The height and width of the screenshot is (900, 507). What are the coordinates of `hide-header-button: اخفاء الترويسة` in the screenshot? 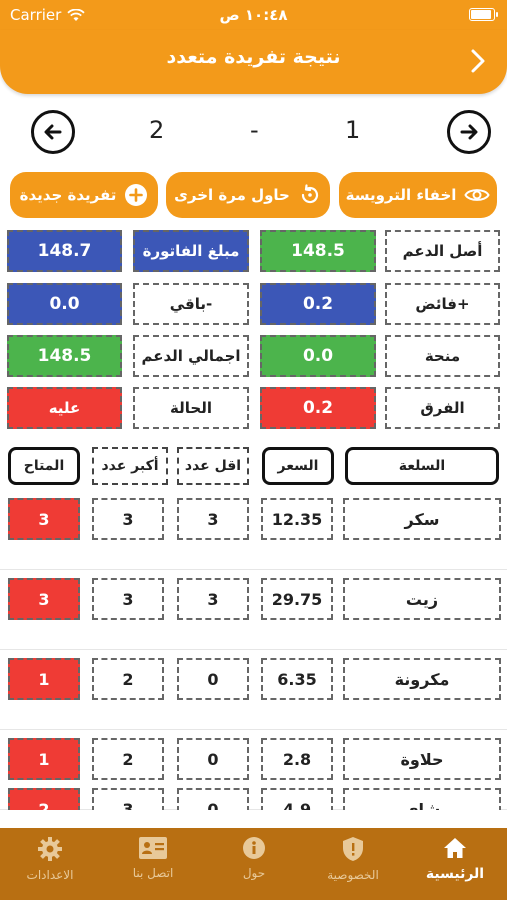 It's located at (418, 195).